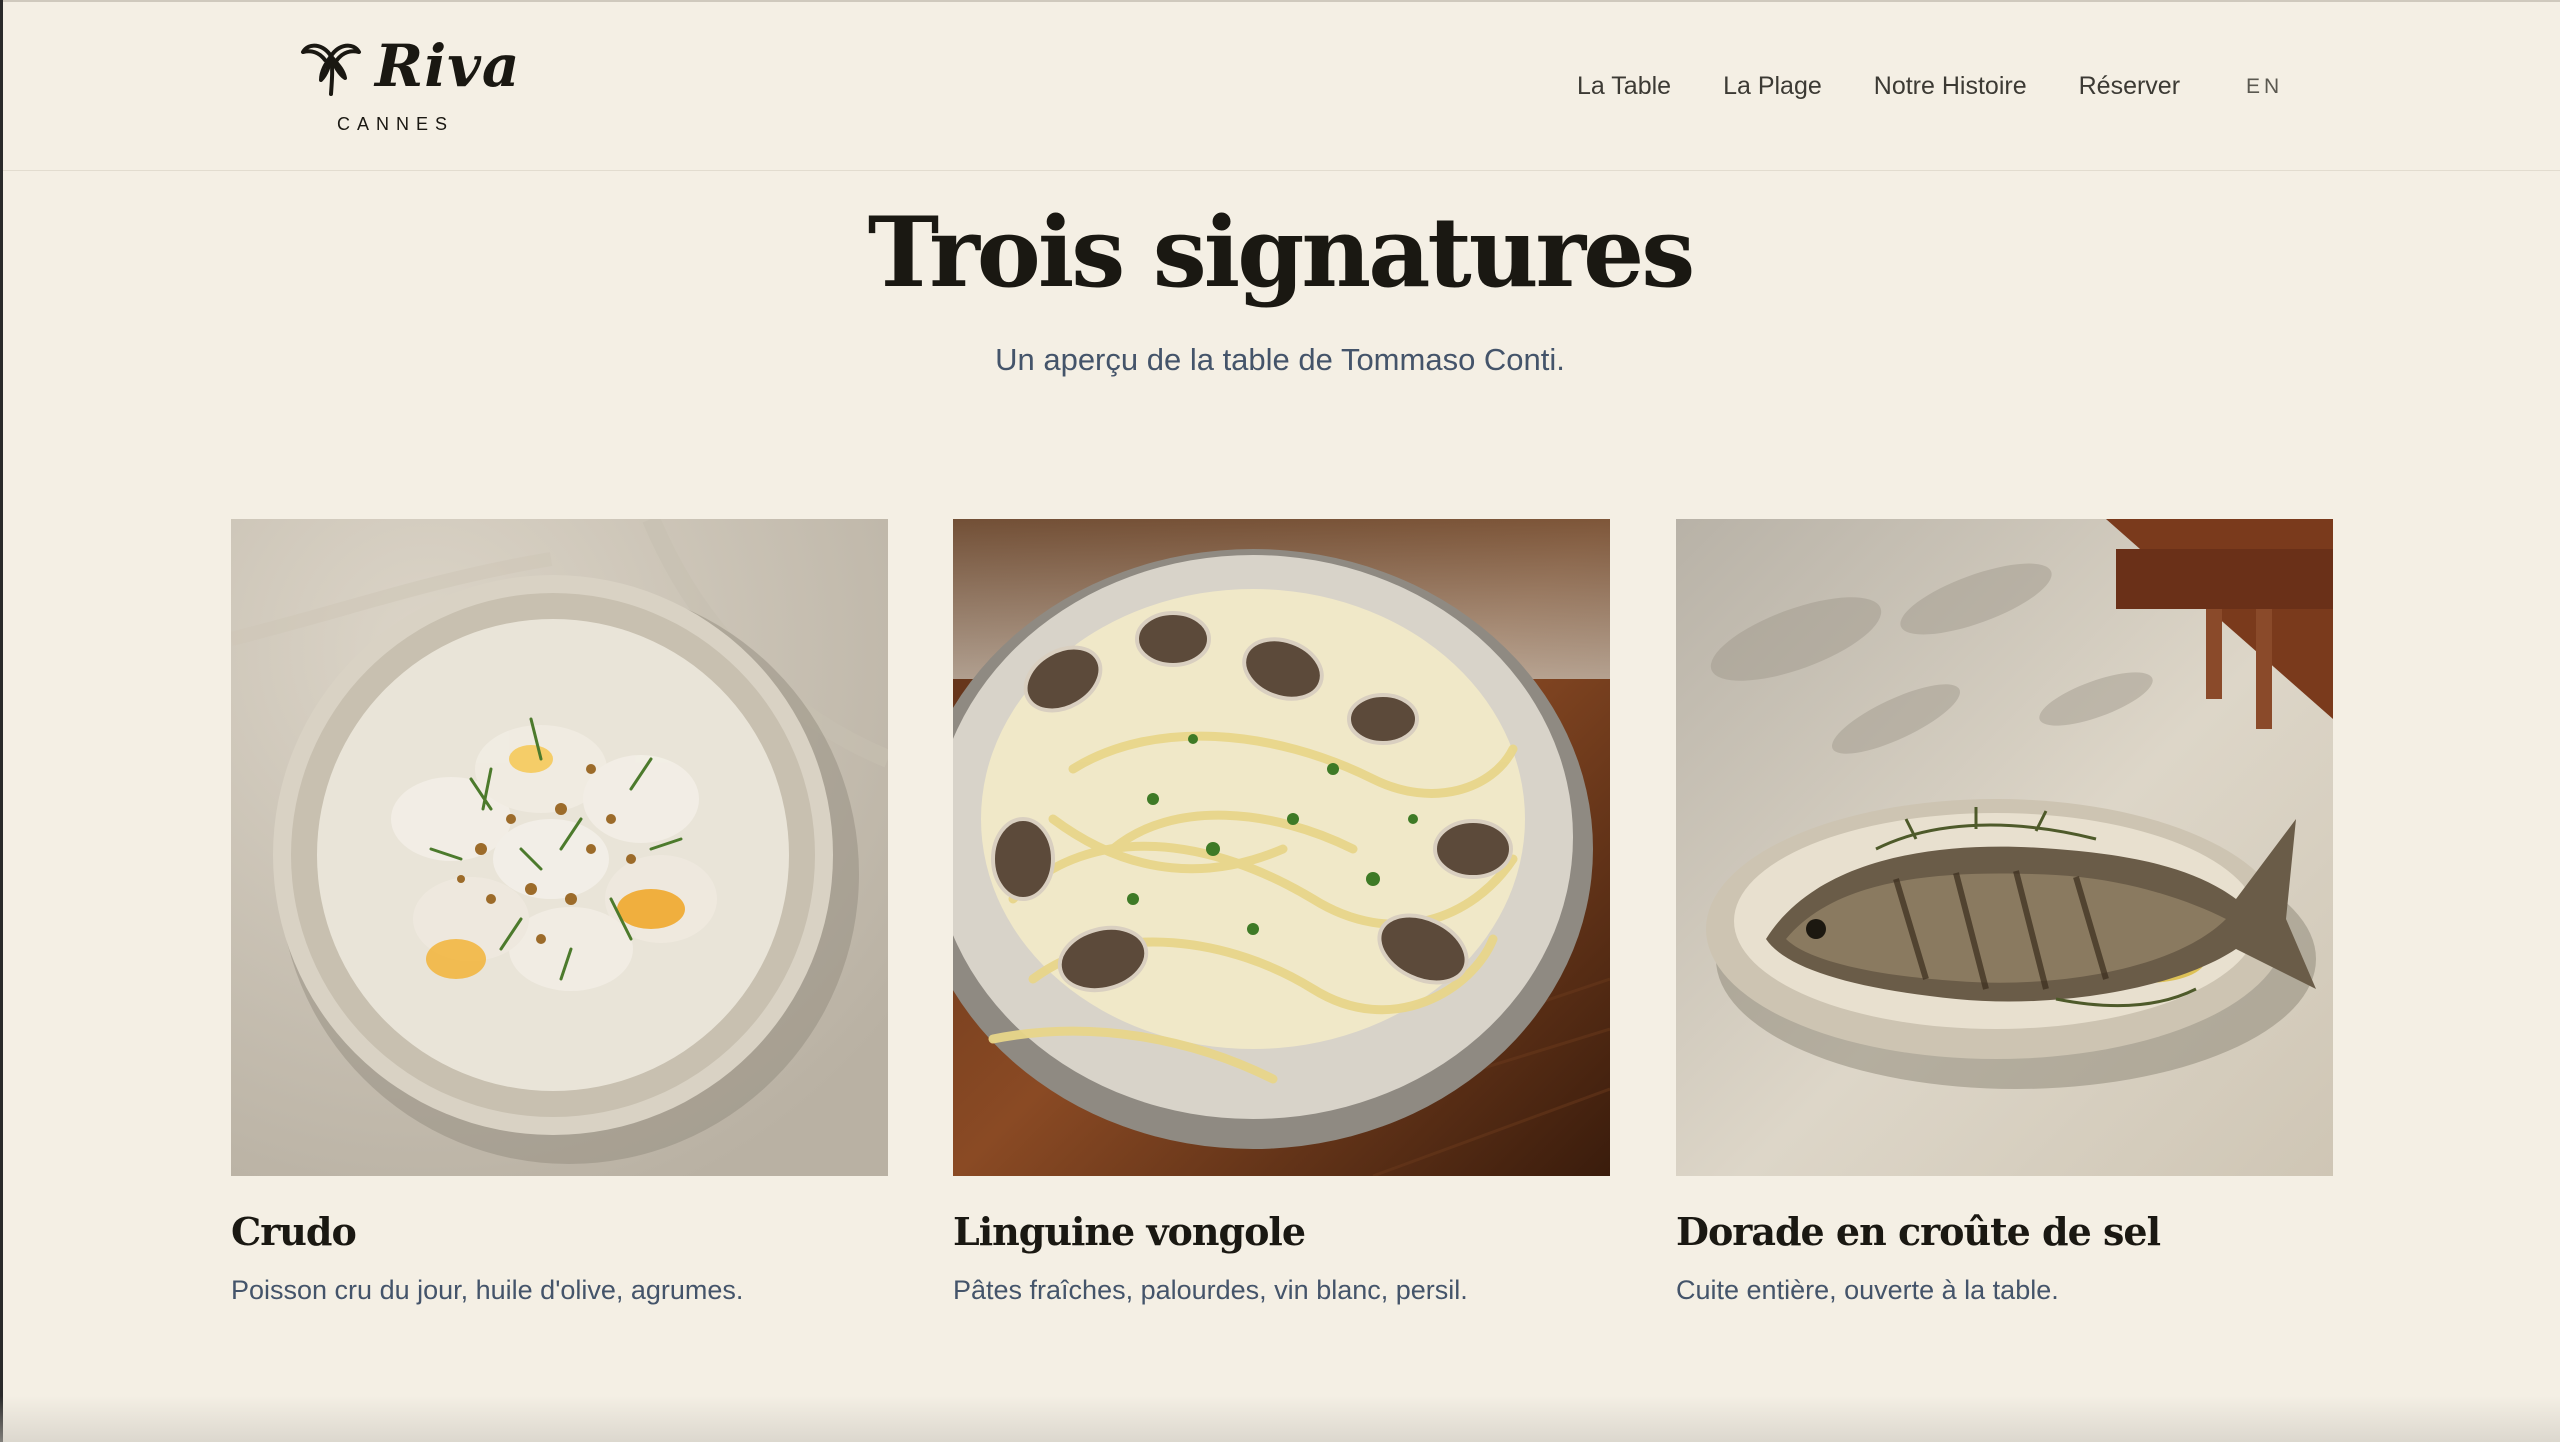 The image size is (2560, 1442). I want to click on dish-title-linguine: Linguine vongole, so click(1129, 1231).